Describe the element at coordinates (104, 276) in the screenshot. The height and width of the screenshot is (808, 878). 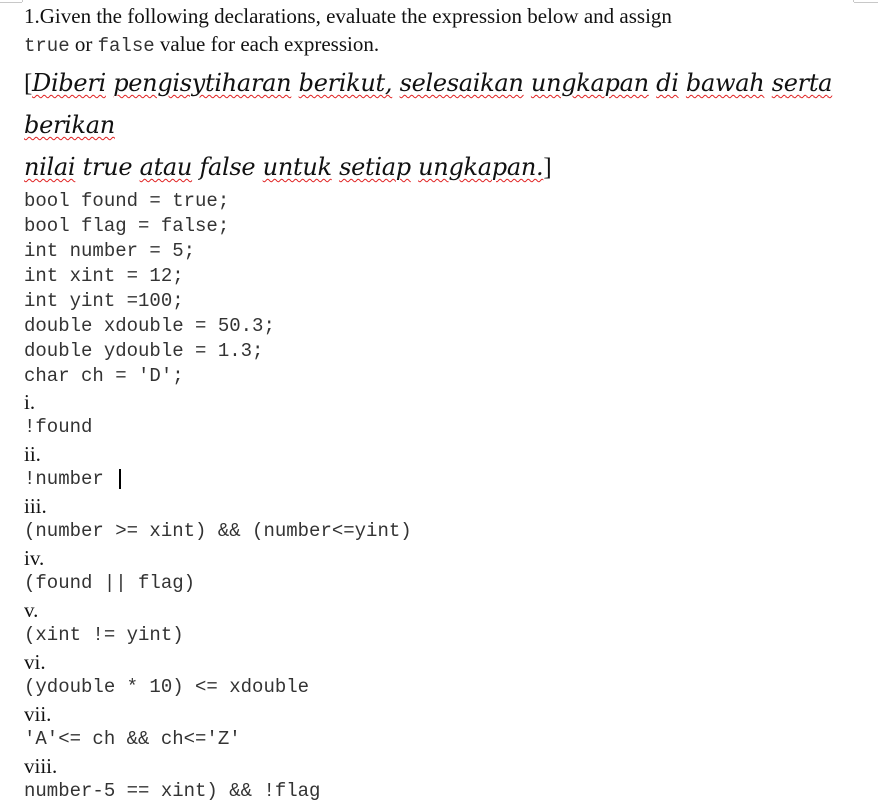
I see `declaration-line: int xint = 12;` at that location.